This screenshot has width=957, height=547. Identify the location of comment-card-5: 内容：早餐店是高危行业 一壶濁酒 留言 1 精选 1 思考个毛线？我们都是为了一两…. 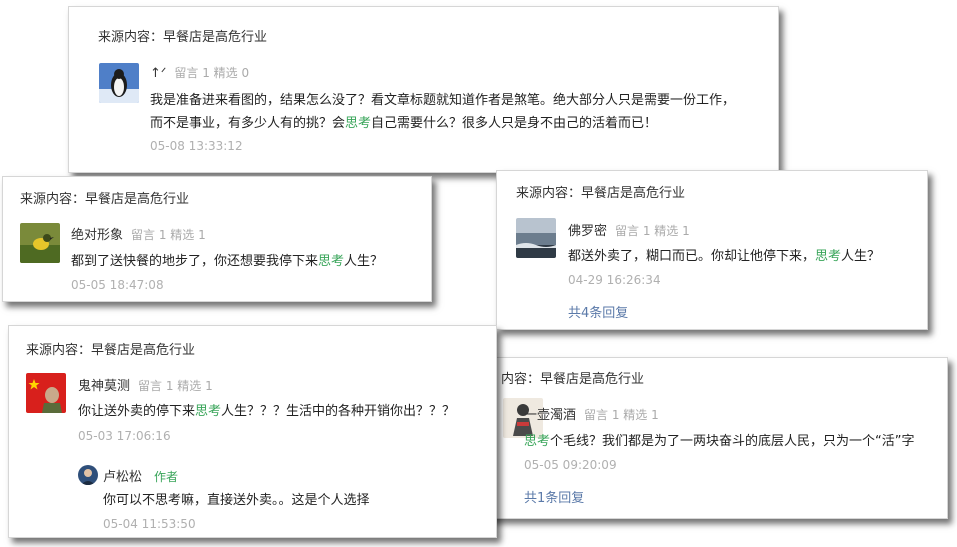
(710, 438).